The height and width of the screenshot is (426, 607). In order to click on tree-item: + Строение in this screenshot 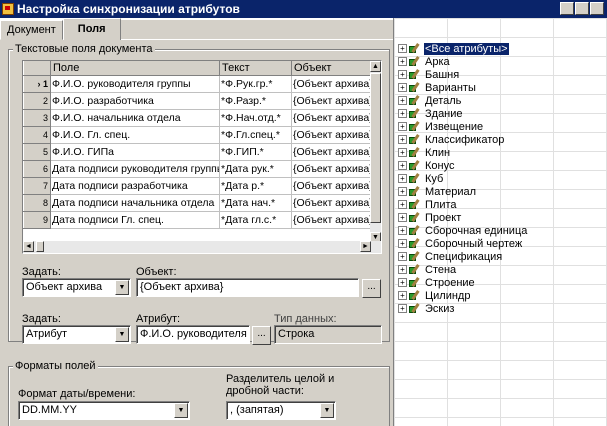, I will do `click(463, 282)`.